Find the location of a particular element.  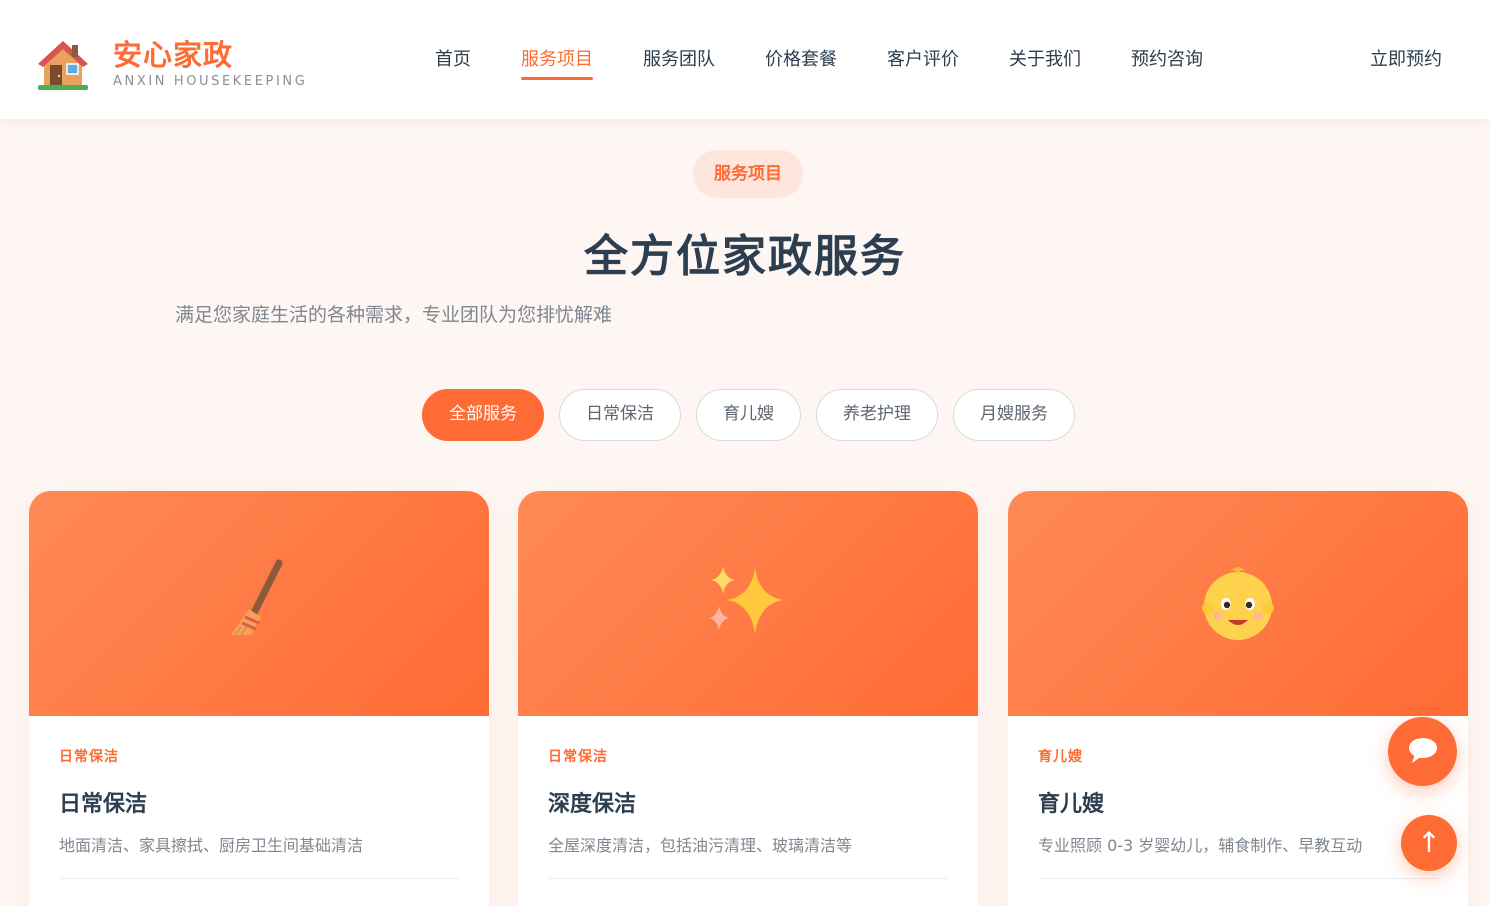

arrow-up-icon: ↑ is located at coordinates (1429, 842).